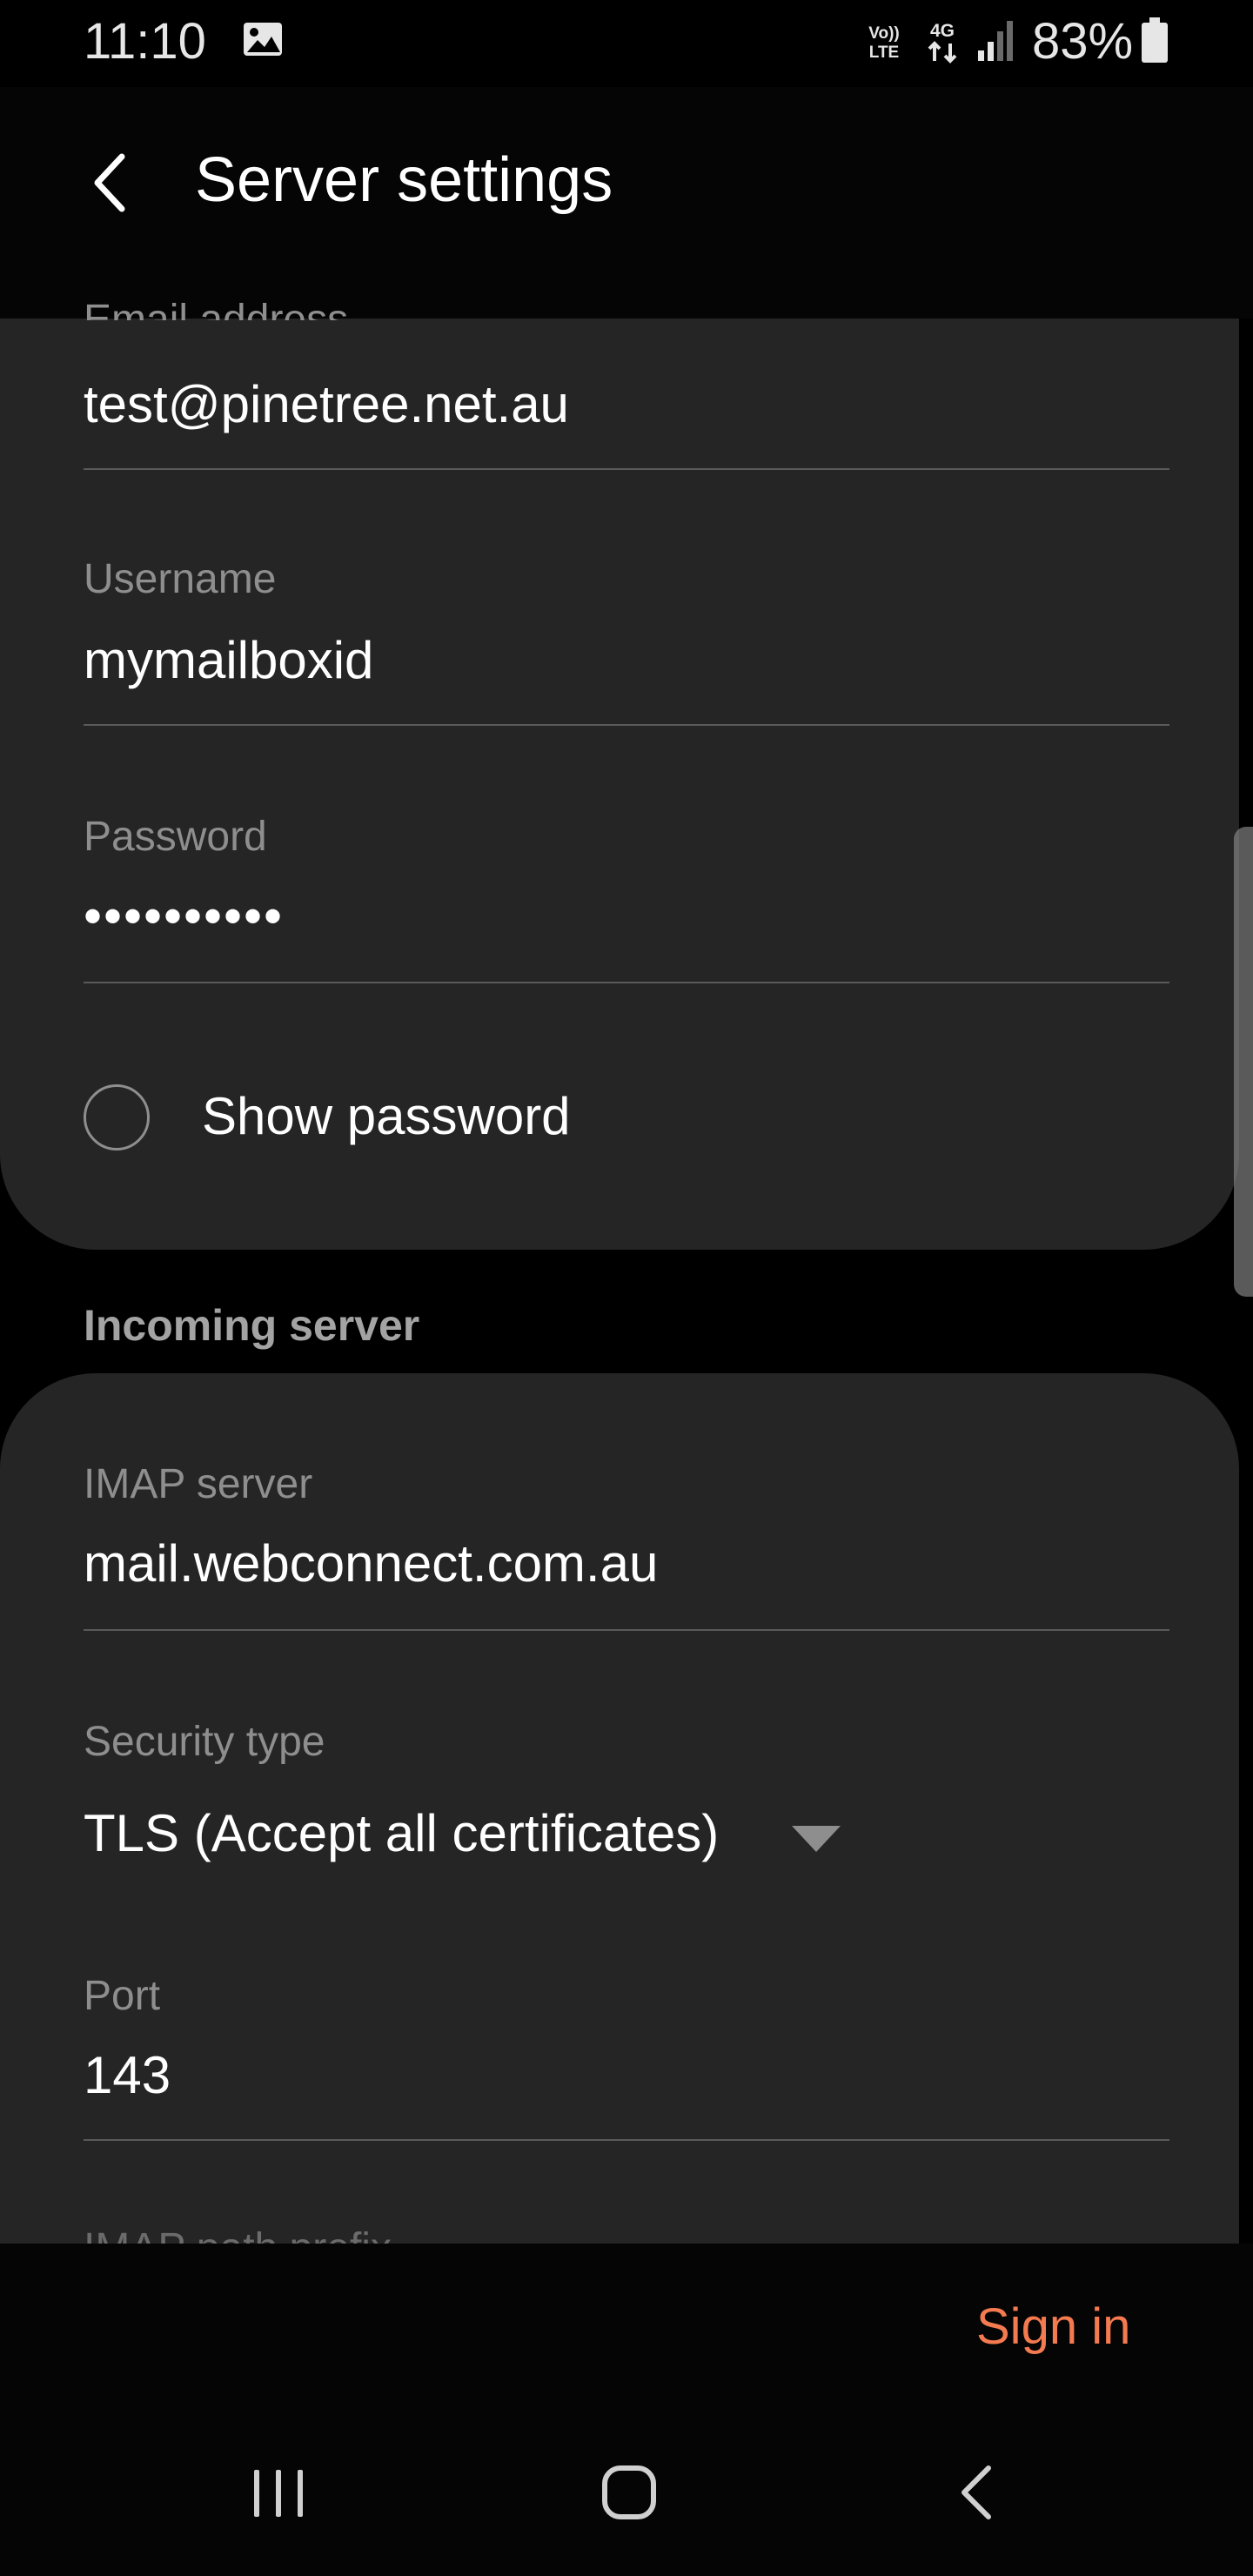 The image size is (1253, 2576). Describe the element at coordinates (626, 2140) in the screenshot. I see `port-divider` at that location.